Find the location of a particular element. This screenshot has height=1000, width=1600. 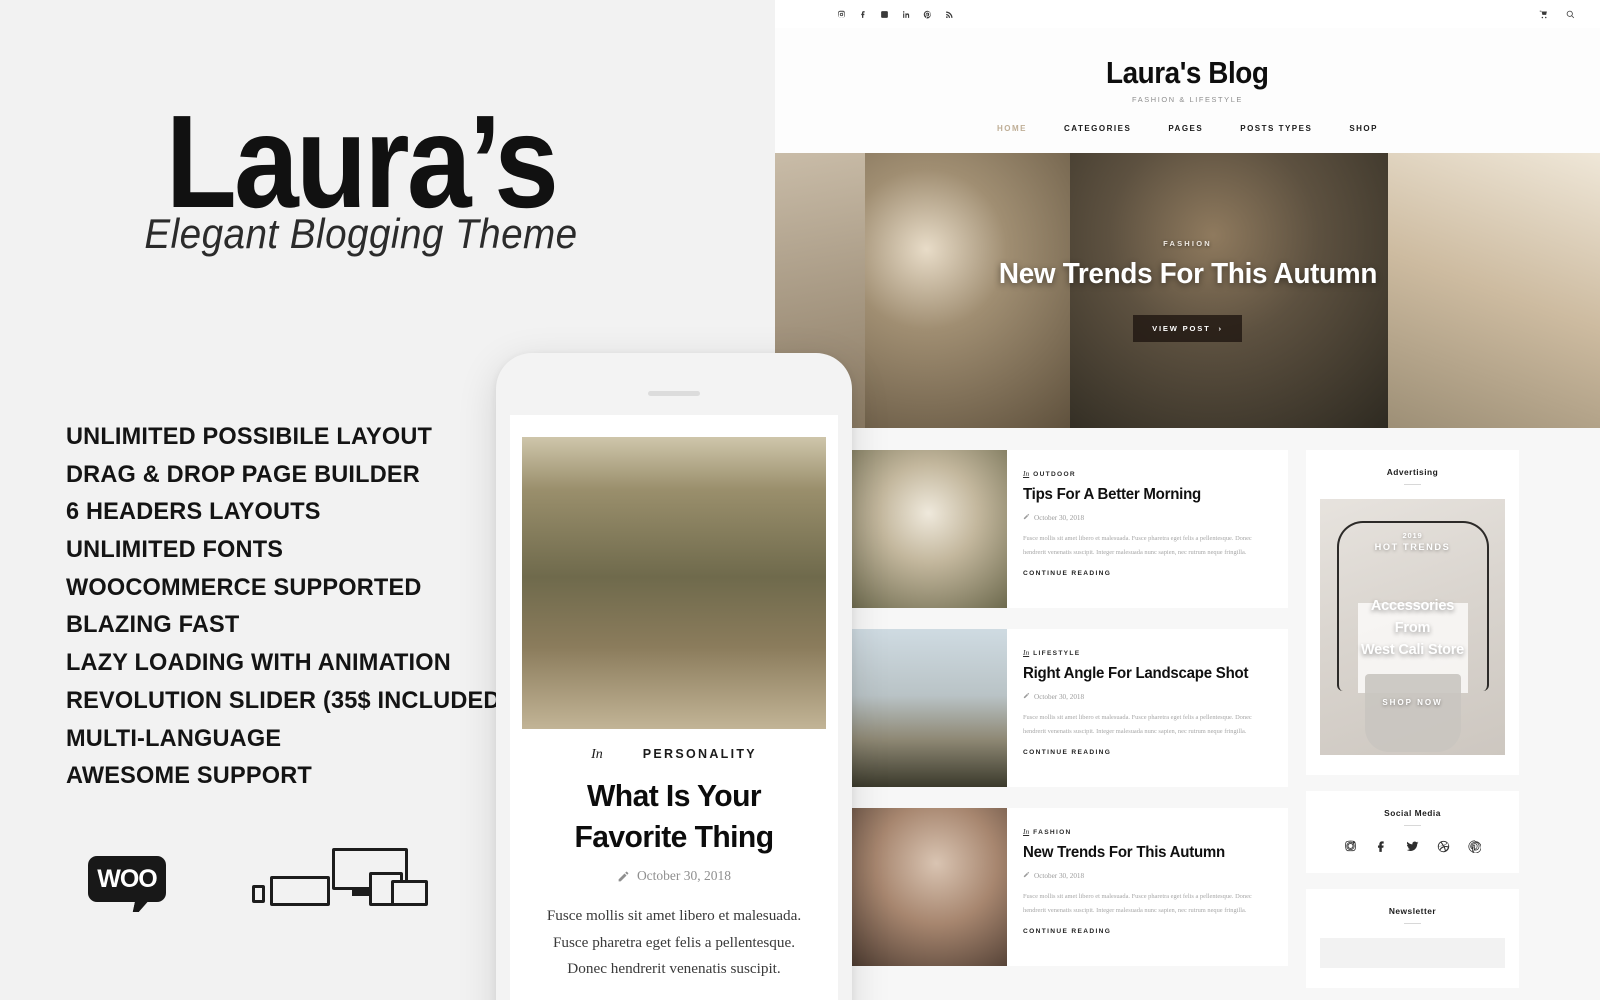

twitter-icon is located at coordinates (1412, 846).